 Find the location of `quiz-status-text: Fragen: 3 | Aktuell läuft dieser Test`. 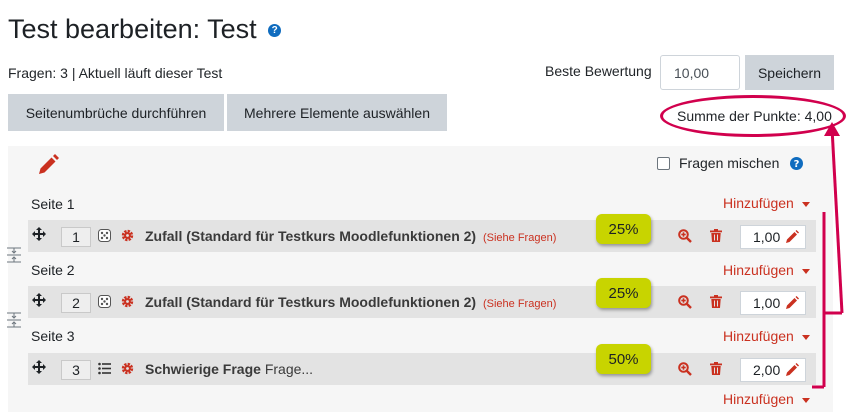

quiz-status-text: Fragen: 3 | Aktuell läuft dieser Test is located at coordinates (115, 73).